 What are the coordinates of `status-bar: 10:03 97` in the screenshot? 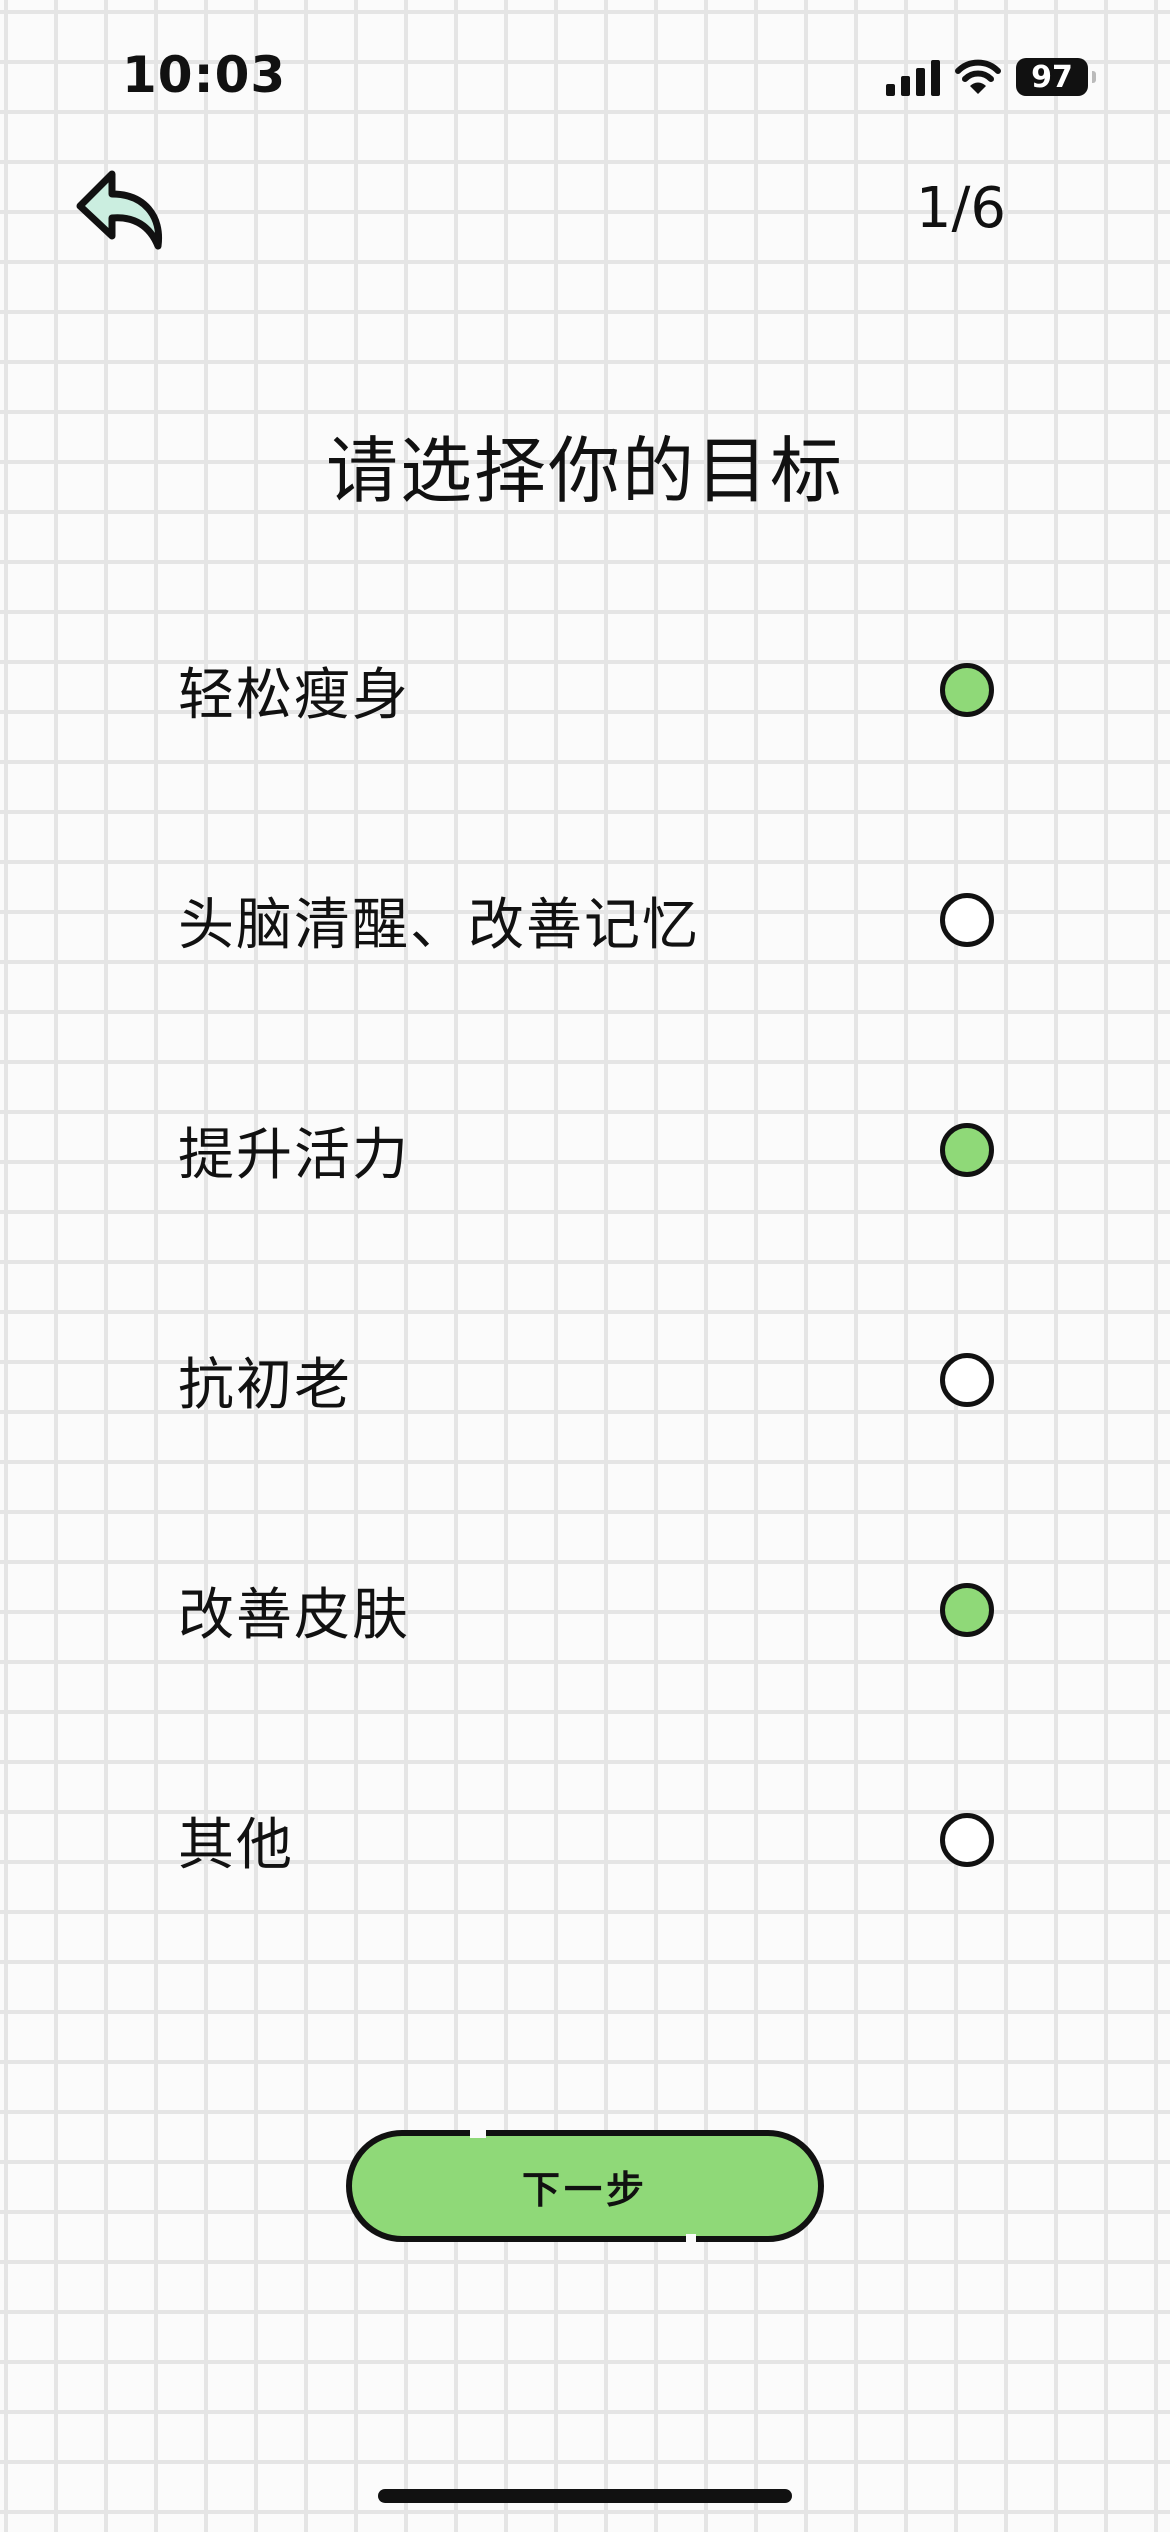 It's located at (585, 75).